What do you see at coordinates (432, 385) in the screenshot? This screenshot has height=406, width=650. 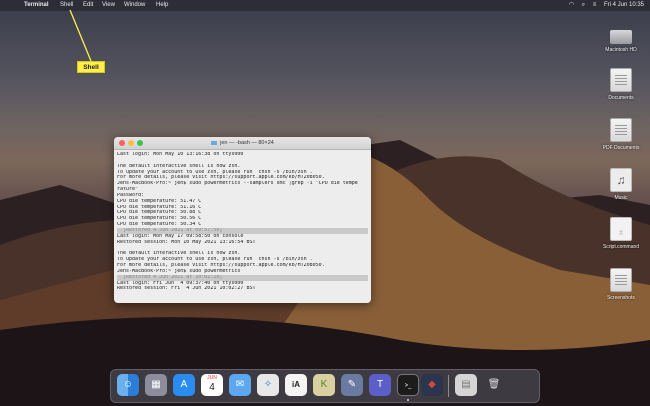 I see `screenshot-app-icon: ◆` at bounding box center [432, 385].